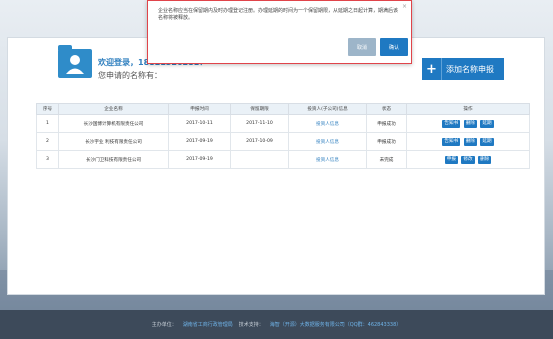 The image size is (553, 339). Describe the element at coordinates (199, 123) in the screenshot. I see `apply-date: 2017-10-11` at that location.